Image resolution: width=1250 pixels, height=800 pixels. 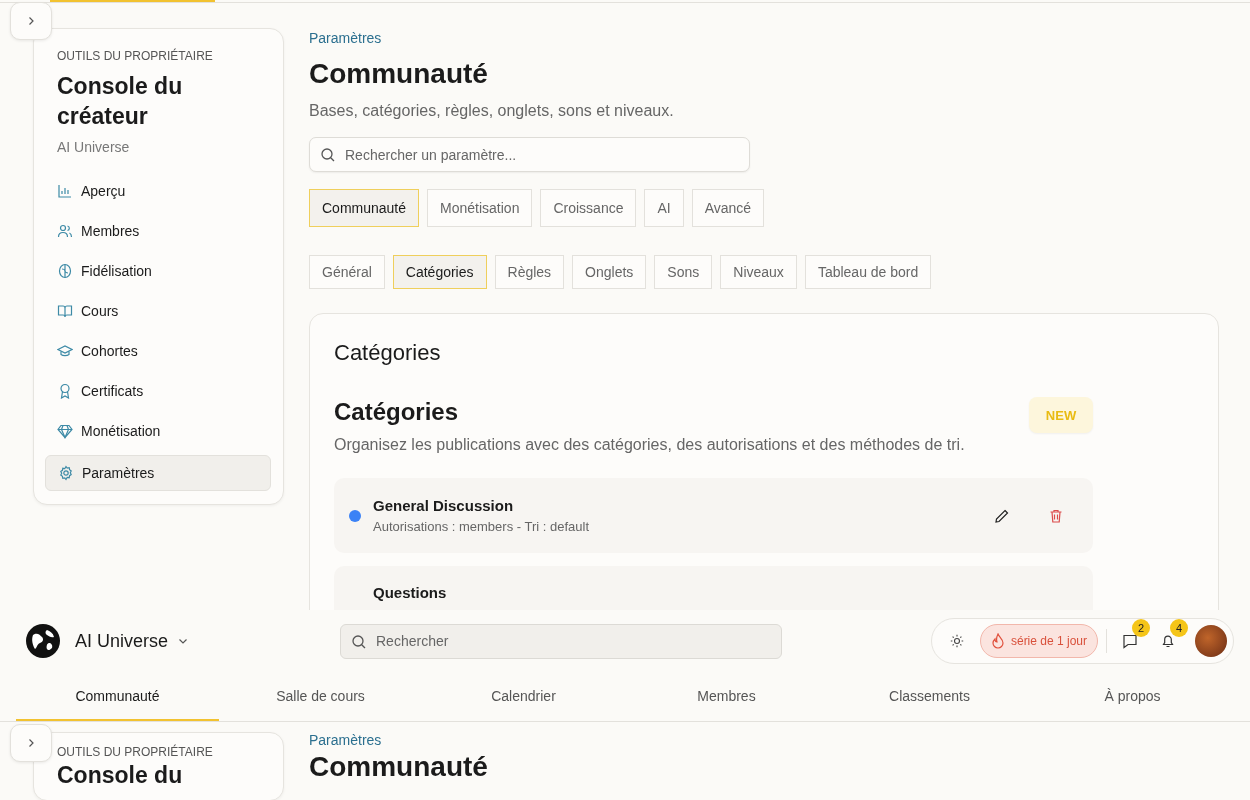 What do you see at coordinates (1179, 628) in the screenshot?
I see `notification-count-badge: 4` at bounding box center [1179, 628].